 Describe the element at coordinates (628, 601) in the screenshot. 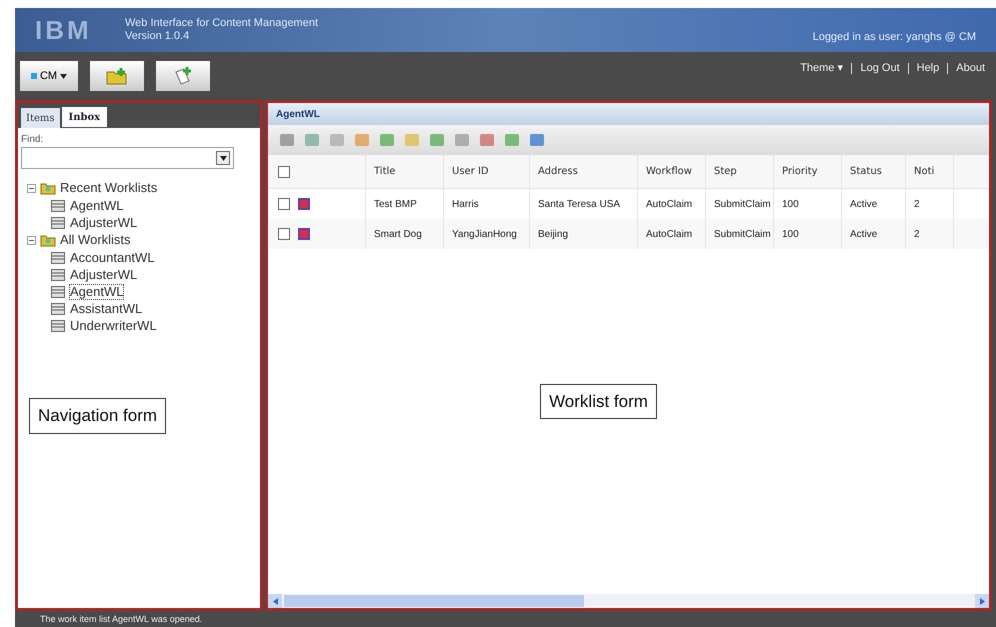

I see `horizontal-scrollbar` at that location.